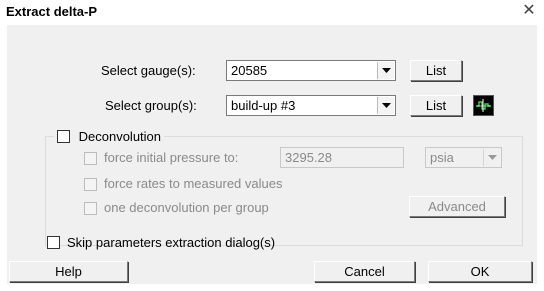 The width and height of the screenshot is (544, 291). What do you see at coordinates (457, 206) in the screenshot?
I see `advanced-button: Advanced` at bounding box center [457, 206].